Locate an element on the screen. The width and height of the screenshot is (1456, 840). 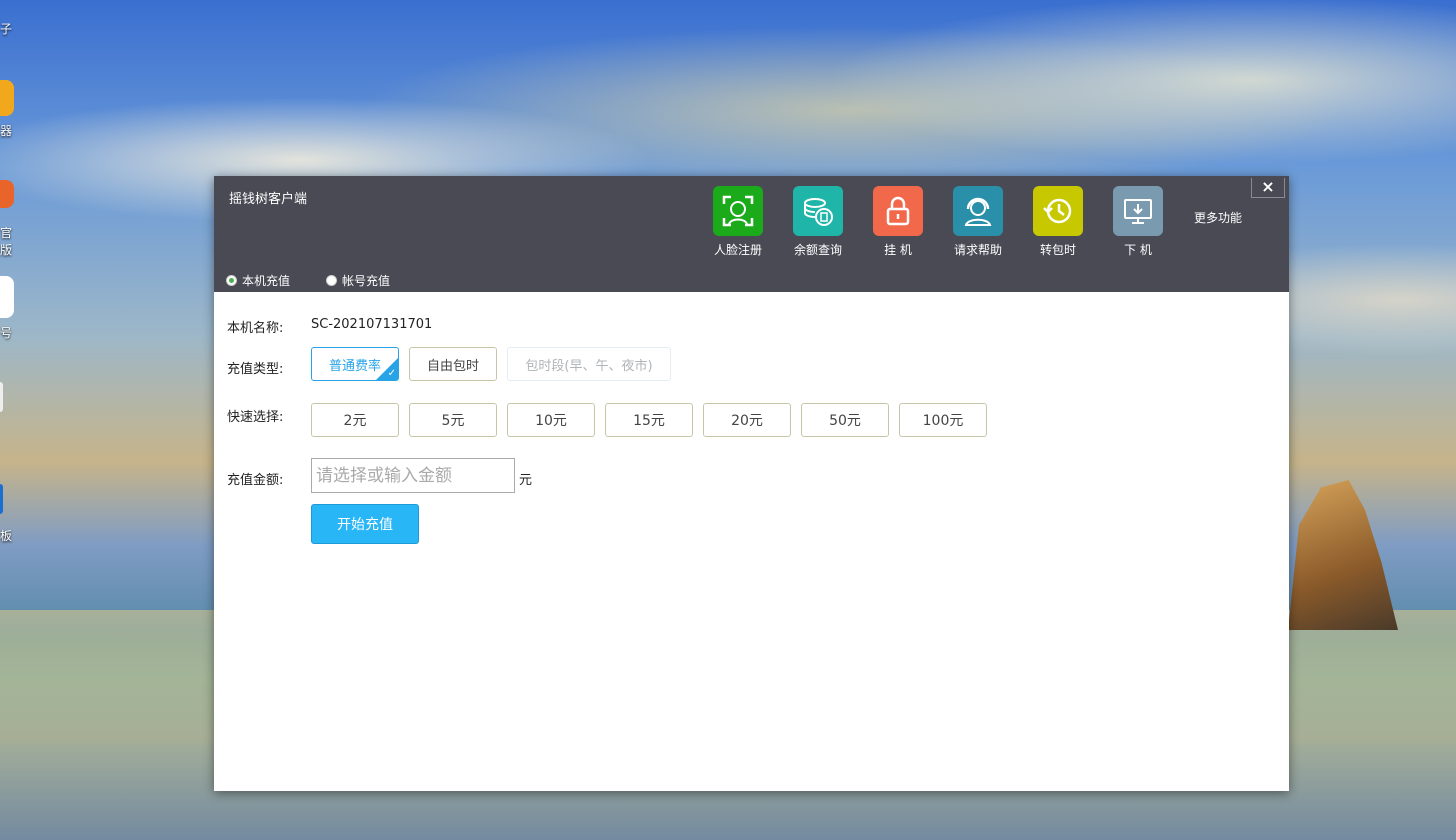
desktop-icon-label: 版 is located at coordinates (6, 249).